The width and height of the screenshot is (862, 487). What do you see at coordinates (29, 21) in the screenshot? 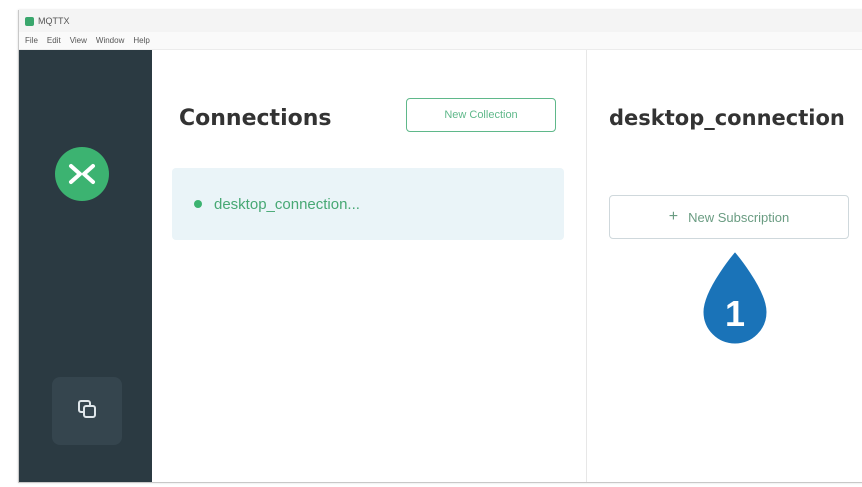
I see `app-icon` at bounding box center [29, 21].